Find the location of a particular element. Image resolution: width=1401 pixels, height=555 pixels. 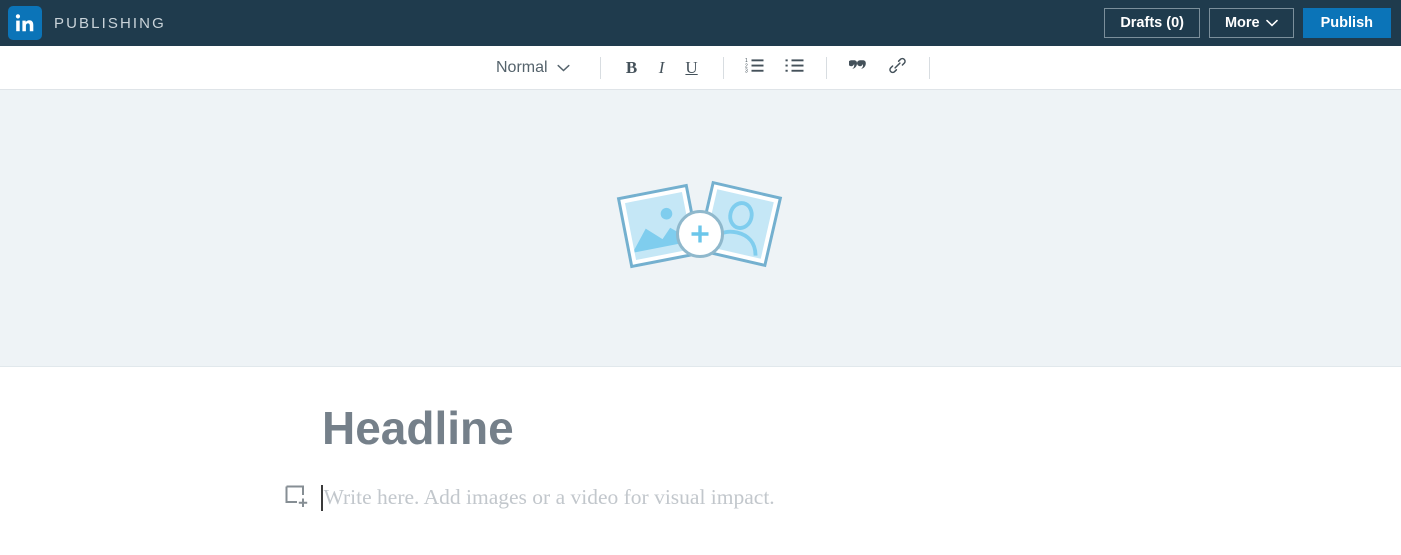

more-button-label: More is located at coordinates (1242, 22).